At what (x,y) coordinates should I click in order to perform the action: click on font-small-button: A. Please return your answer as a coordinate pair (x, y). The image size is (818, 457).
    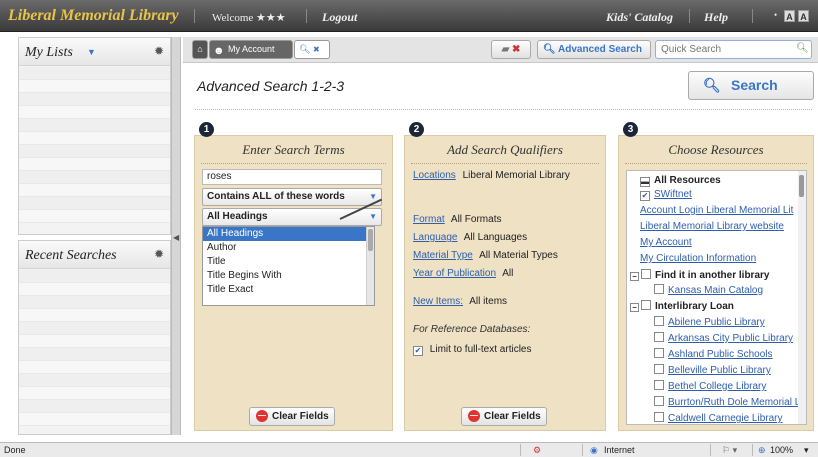
    Looking at the image, I should click on (789, 16).